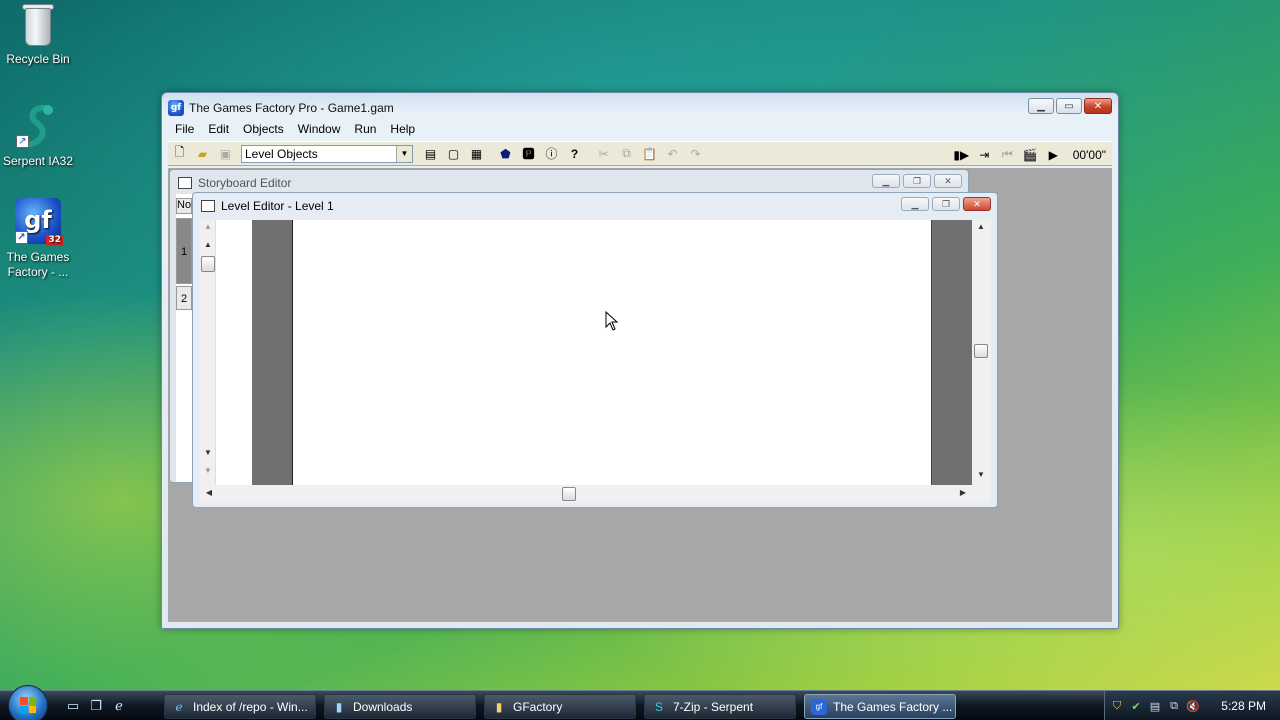 Image resolution: width=1280 pixels, height=720 pixels. Describe the element at coordinates (218, 129) in the screenshot. I see `menu-edit: Edit` at that location.